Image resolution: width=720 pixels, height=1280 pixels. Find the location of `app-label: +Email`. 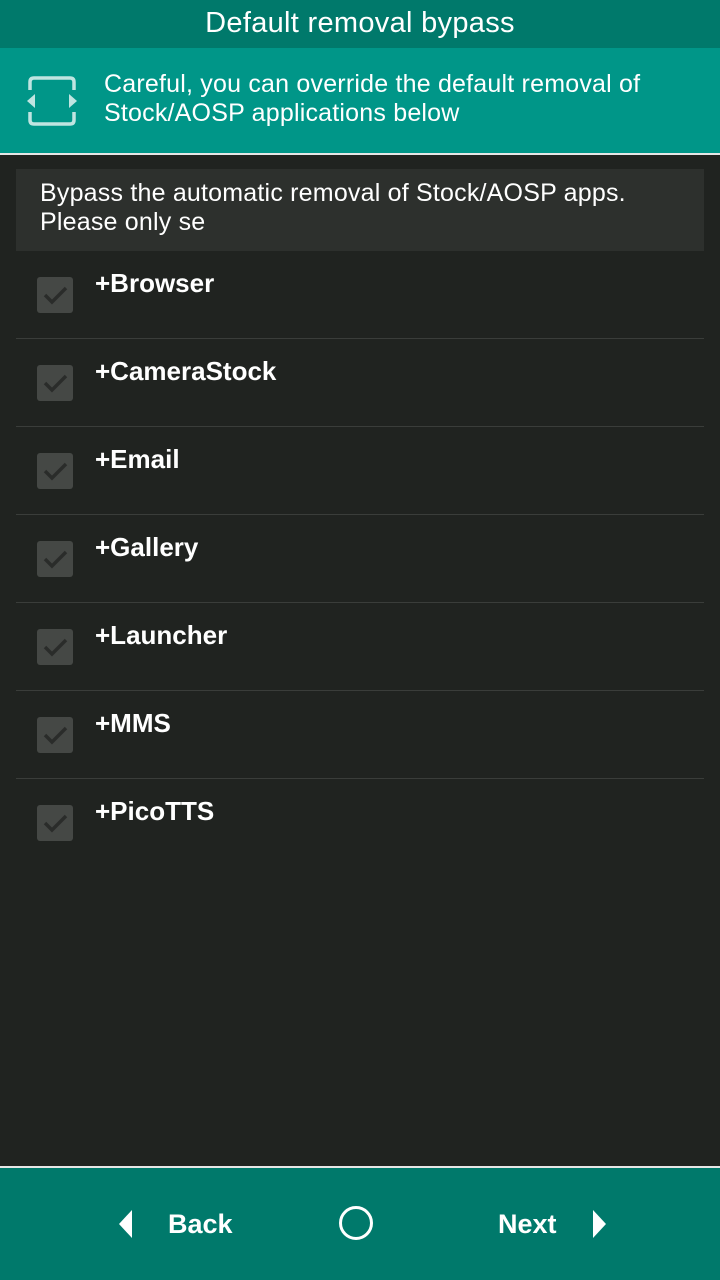

app-label: +Email is located at coordinates (137, 459).